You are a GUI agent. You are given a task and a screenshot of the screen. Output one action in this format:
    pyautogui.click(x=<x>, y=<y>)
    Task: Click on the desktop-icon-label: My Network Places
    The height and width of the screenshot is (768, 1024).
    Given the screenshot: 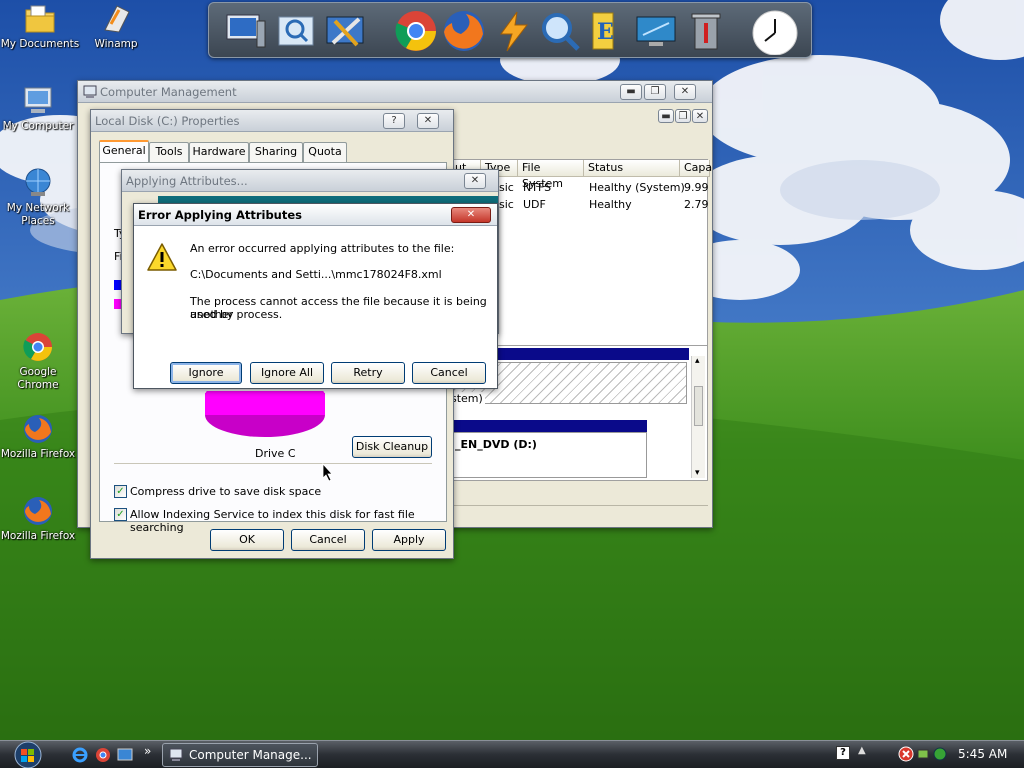 What is the action you would take?
    pyautogui.click(x=38, y=214)
    